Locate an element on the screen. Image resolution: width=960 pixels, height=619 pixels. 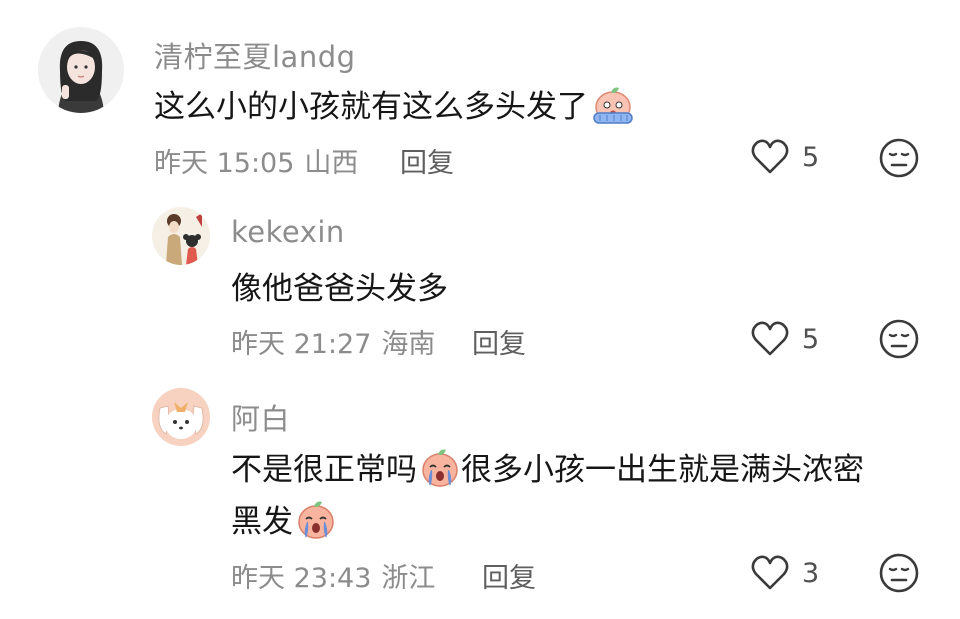
username: 阿白 is located at coordinates (260, 417).